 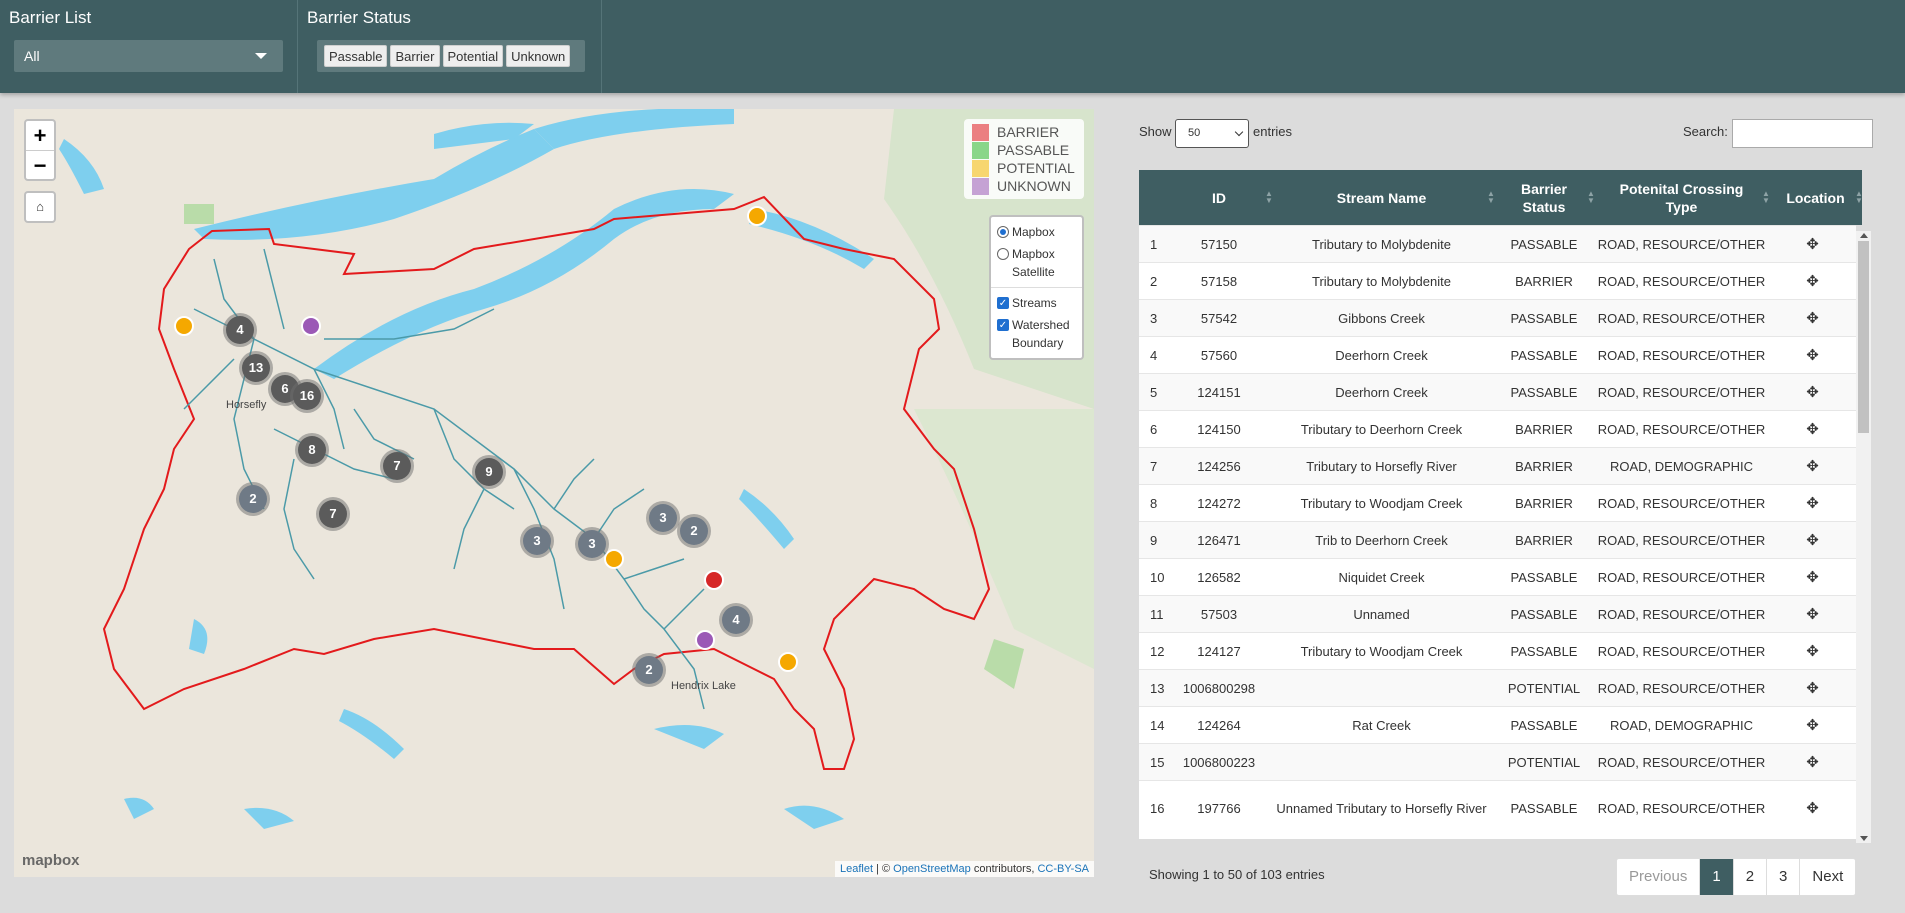 I want to click on radio-mapbox, so click(x=1003, y=232).